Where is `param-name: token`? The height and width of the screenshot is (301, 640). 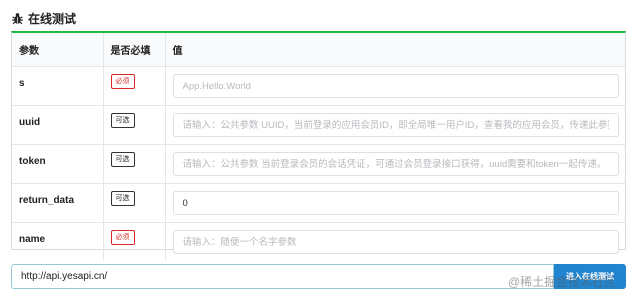 param-name: token is located at coordinates (58, 164).